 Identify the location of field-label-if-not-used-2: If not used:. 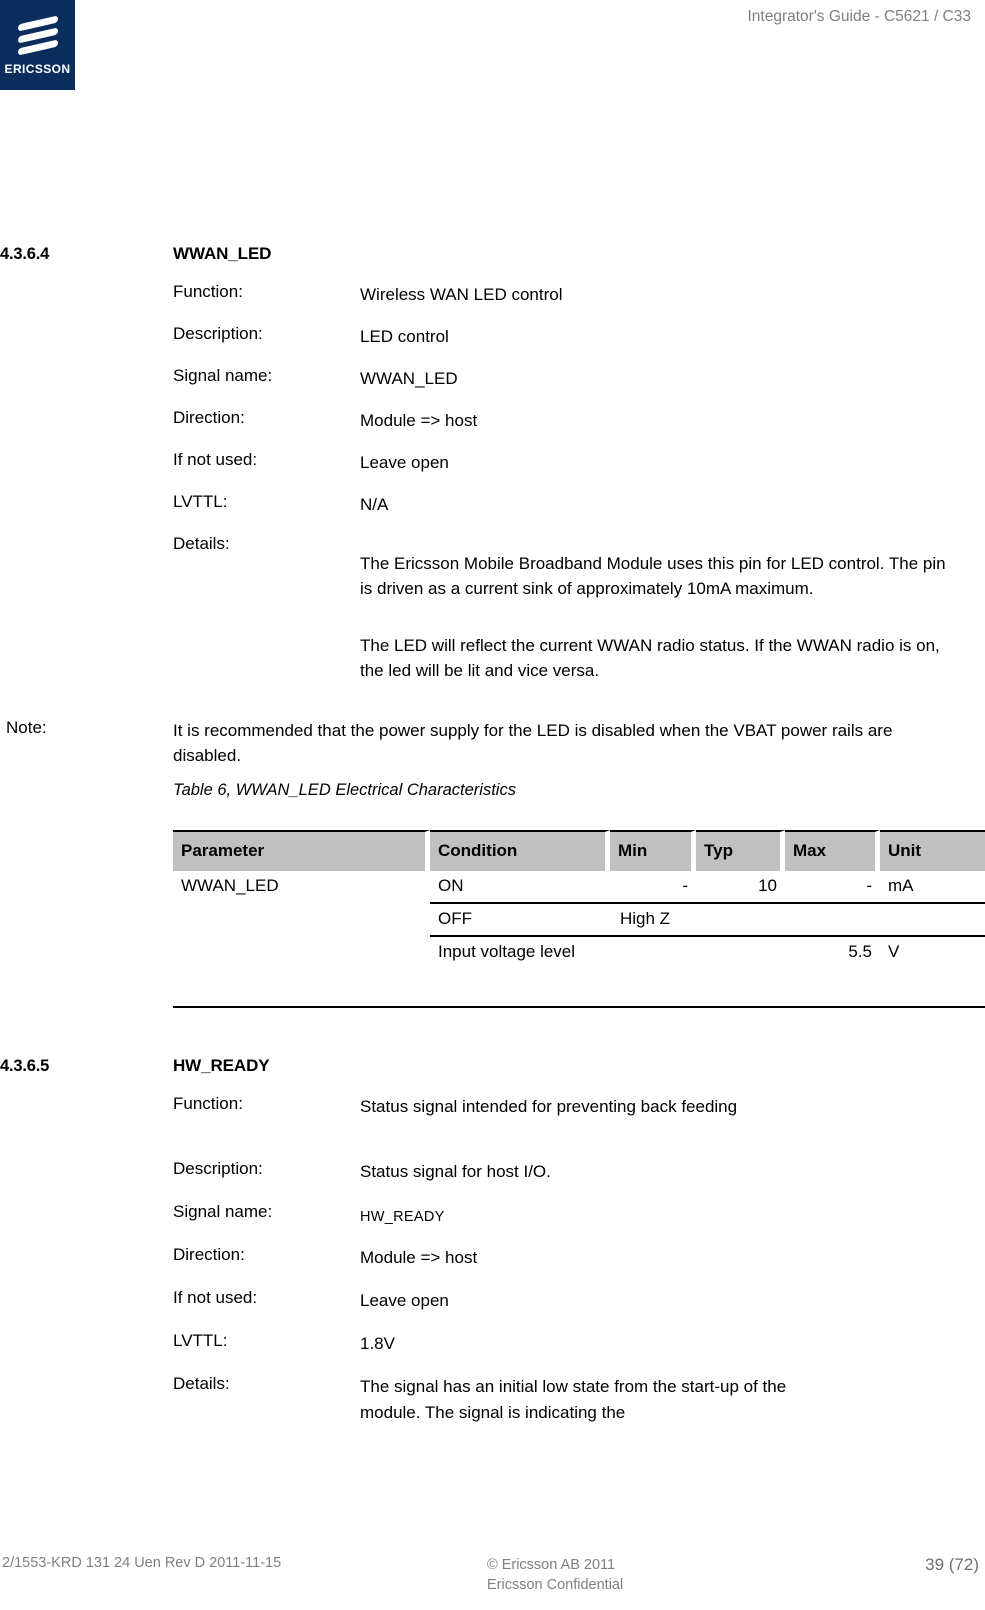
(215, 1297).